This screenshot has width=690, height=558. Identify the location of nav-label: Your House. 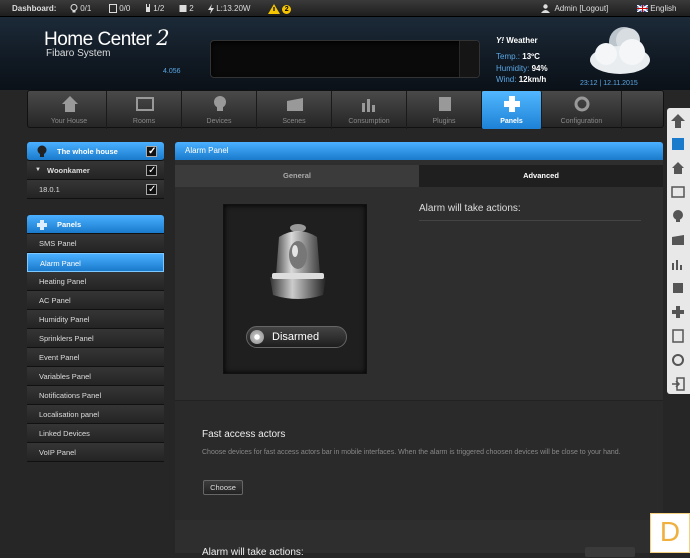
(69, 121).